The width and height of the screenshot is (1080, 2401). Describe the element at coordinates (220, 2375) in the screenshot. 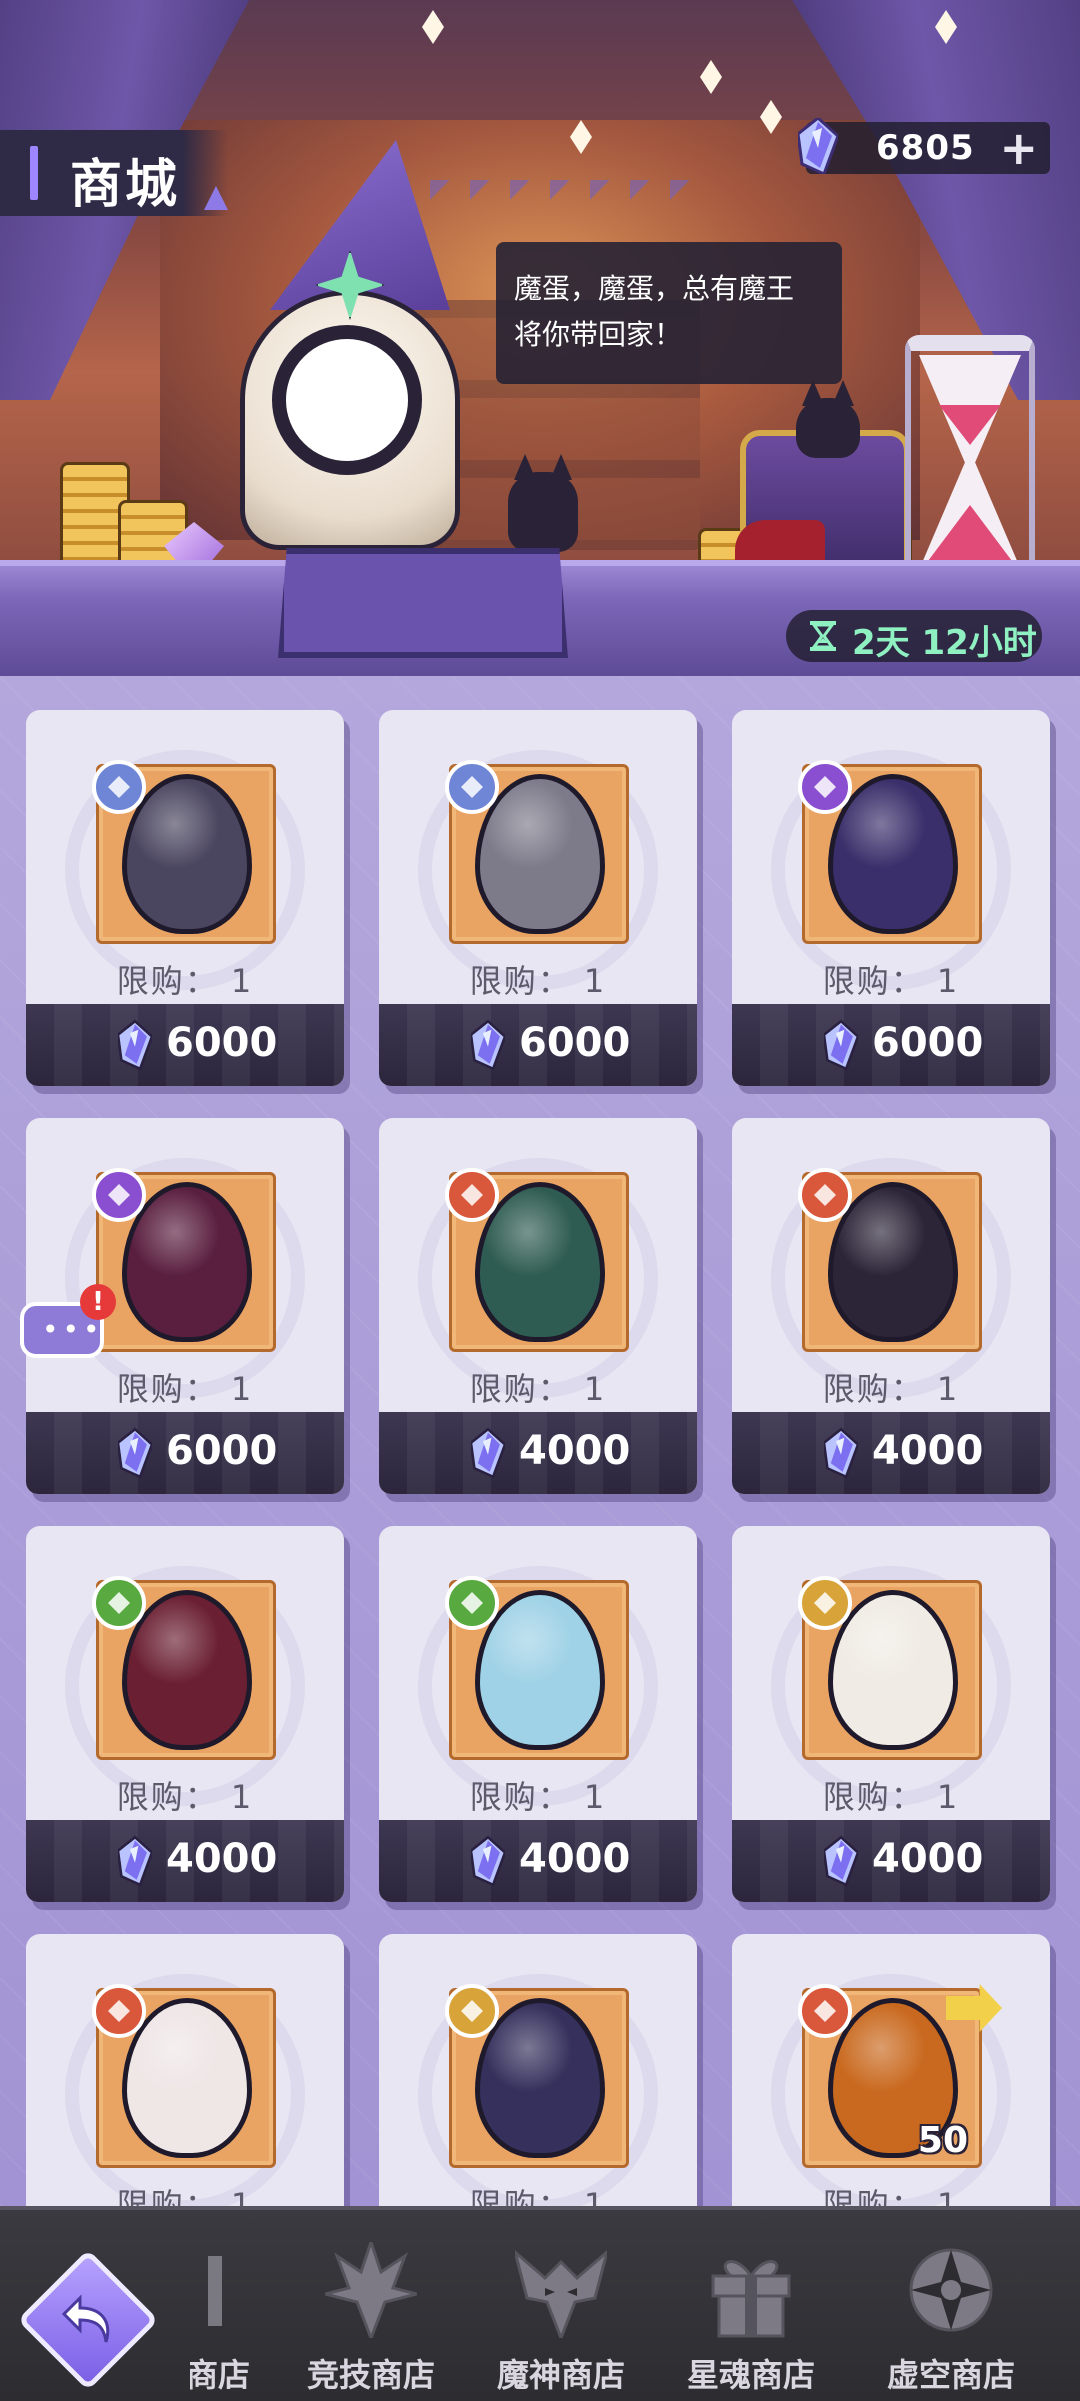

I see `nav-tab-partial-label: 商店` at that location.